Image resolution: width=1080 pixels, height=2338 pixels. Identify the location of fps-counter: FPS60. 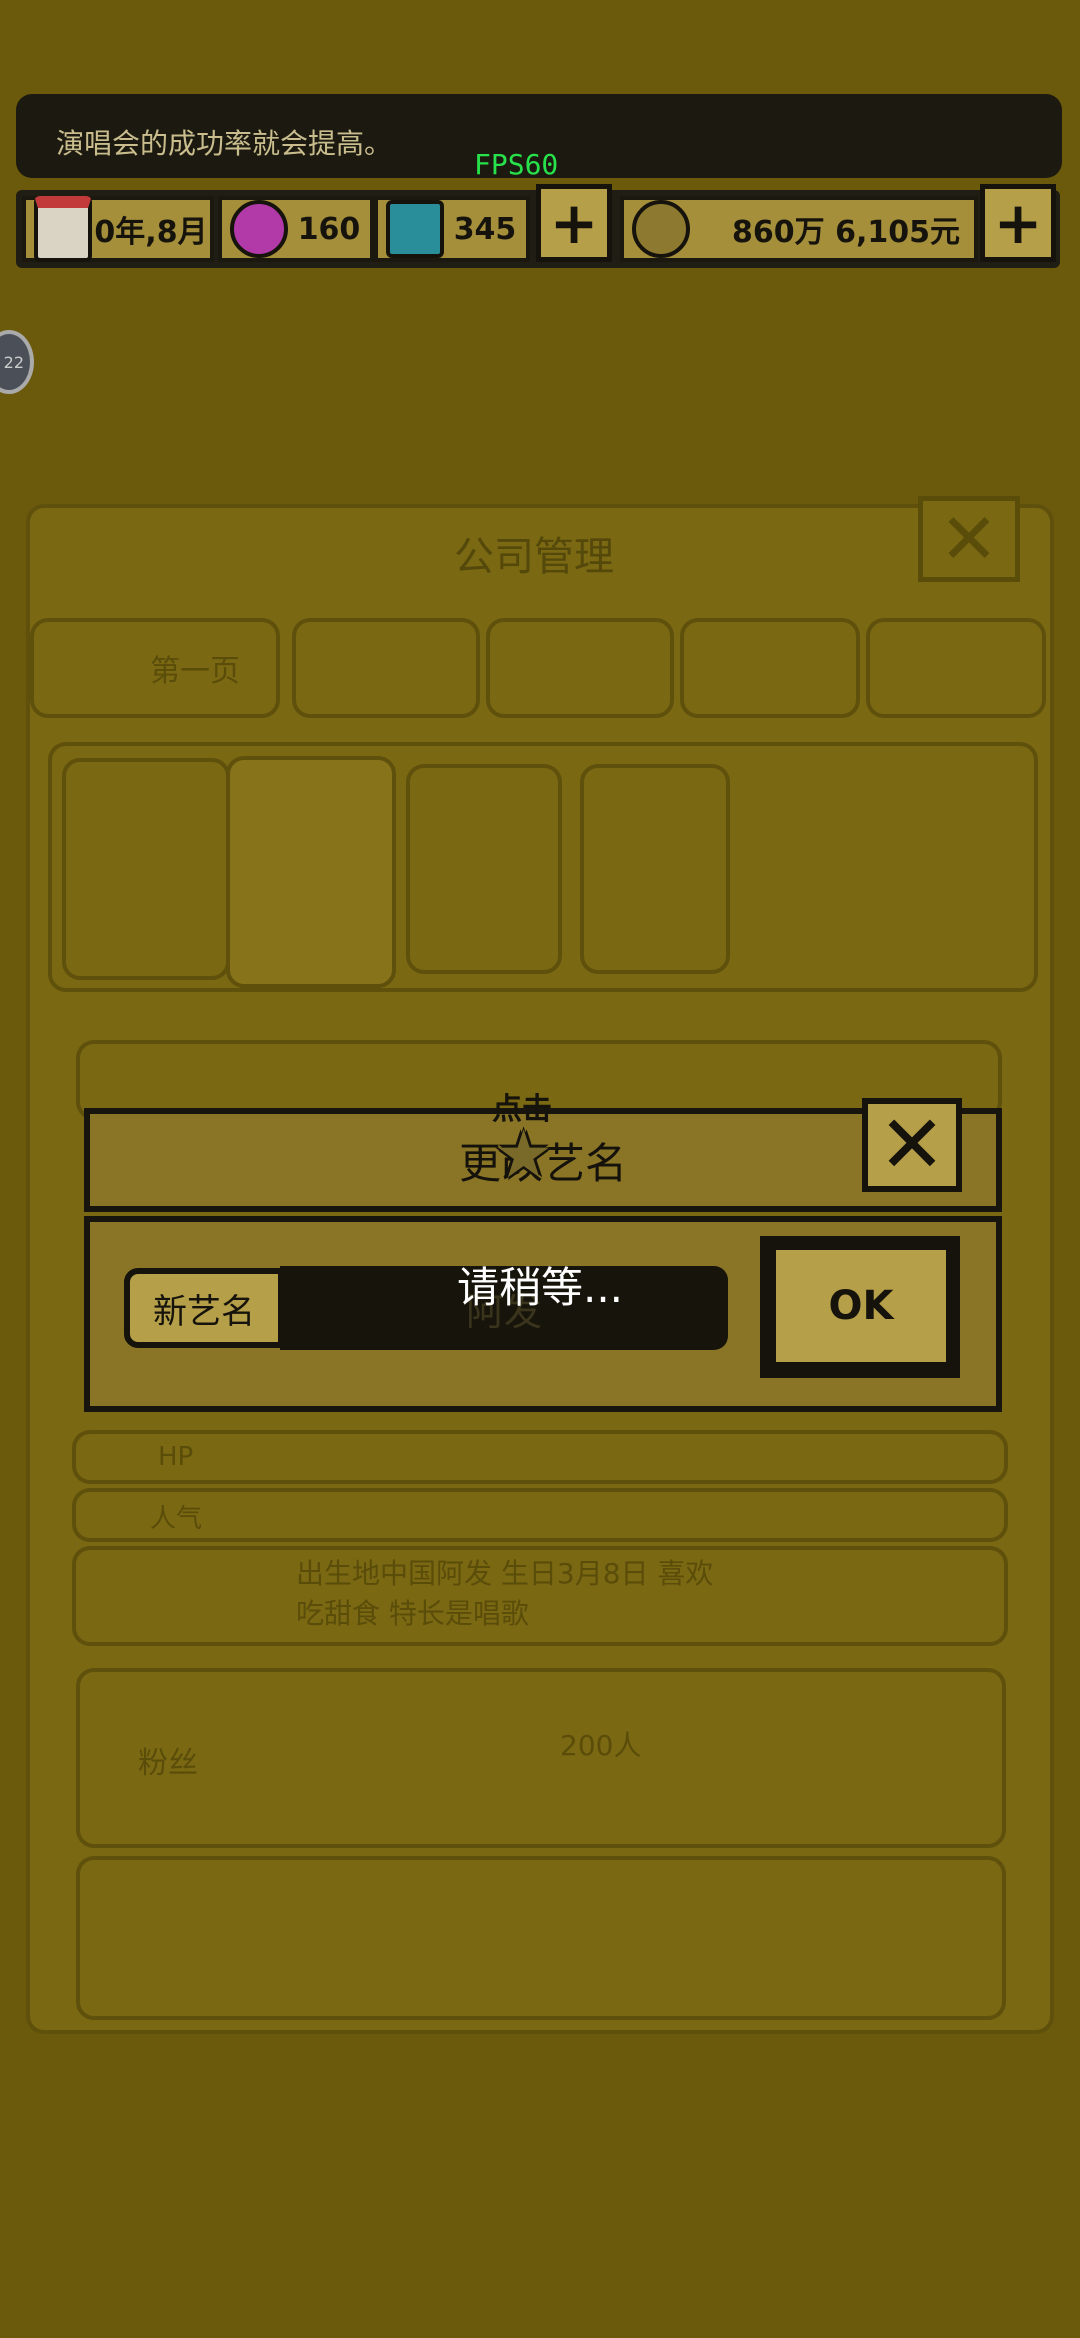
(516, 164).